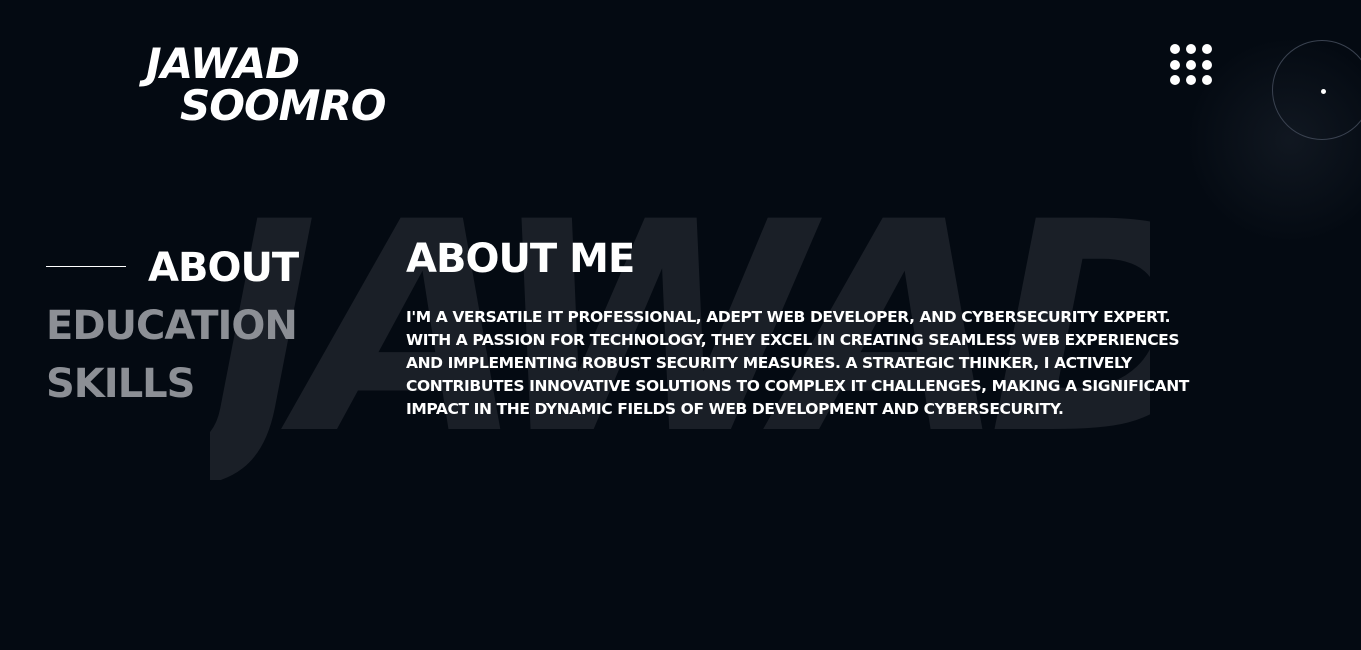 This screenshot has width=1361, height=650. What do you see at coordinates (172, 326) in the screenshot?
I see `nav-item-education: EDUCATION` at bounding box center [172, 326].